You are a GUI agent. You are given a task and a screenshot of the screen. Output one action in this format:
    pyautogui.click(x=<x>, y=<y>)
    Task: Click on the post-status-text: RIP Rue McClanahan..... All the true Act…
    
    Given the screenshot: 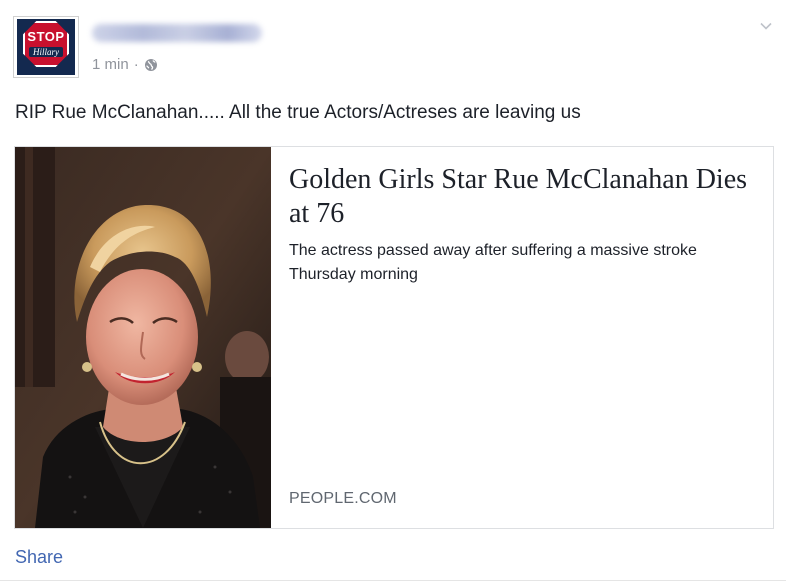 What is the action you would take?
    pyautogui.click(x=298, y=112)
    